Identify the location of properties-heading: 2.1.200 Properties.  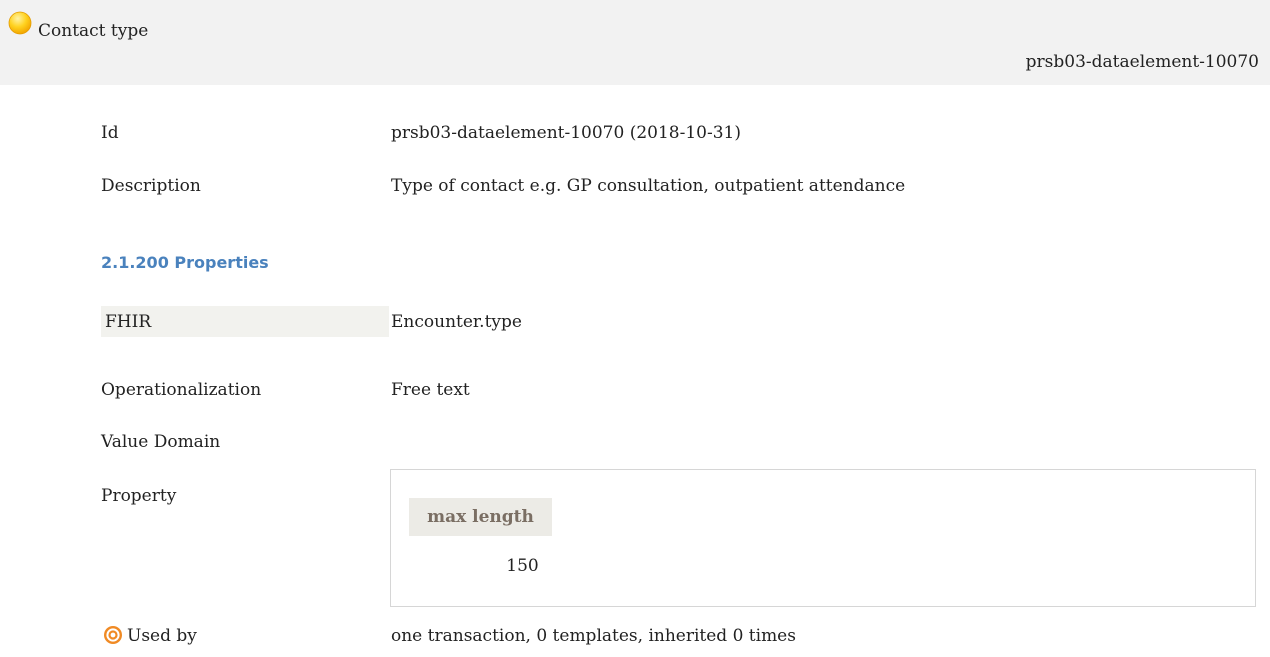
(185, 262).